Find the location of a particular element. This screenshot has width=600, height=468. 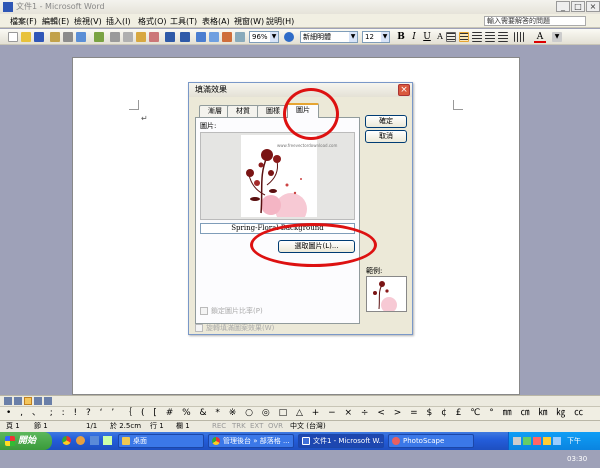

font-color-button: A is located at coordinates (540, 37).